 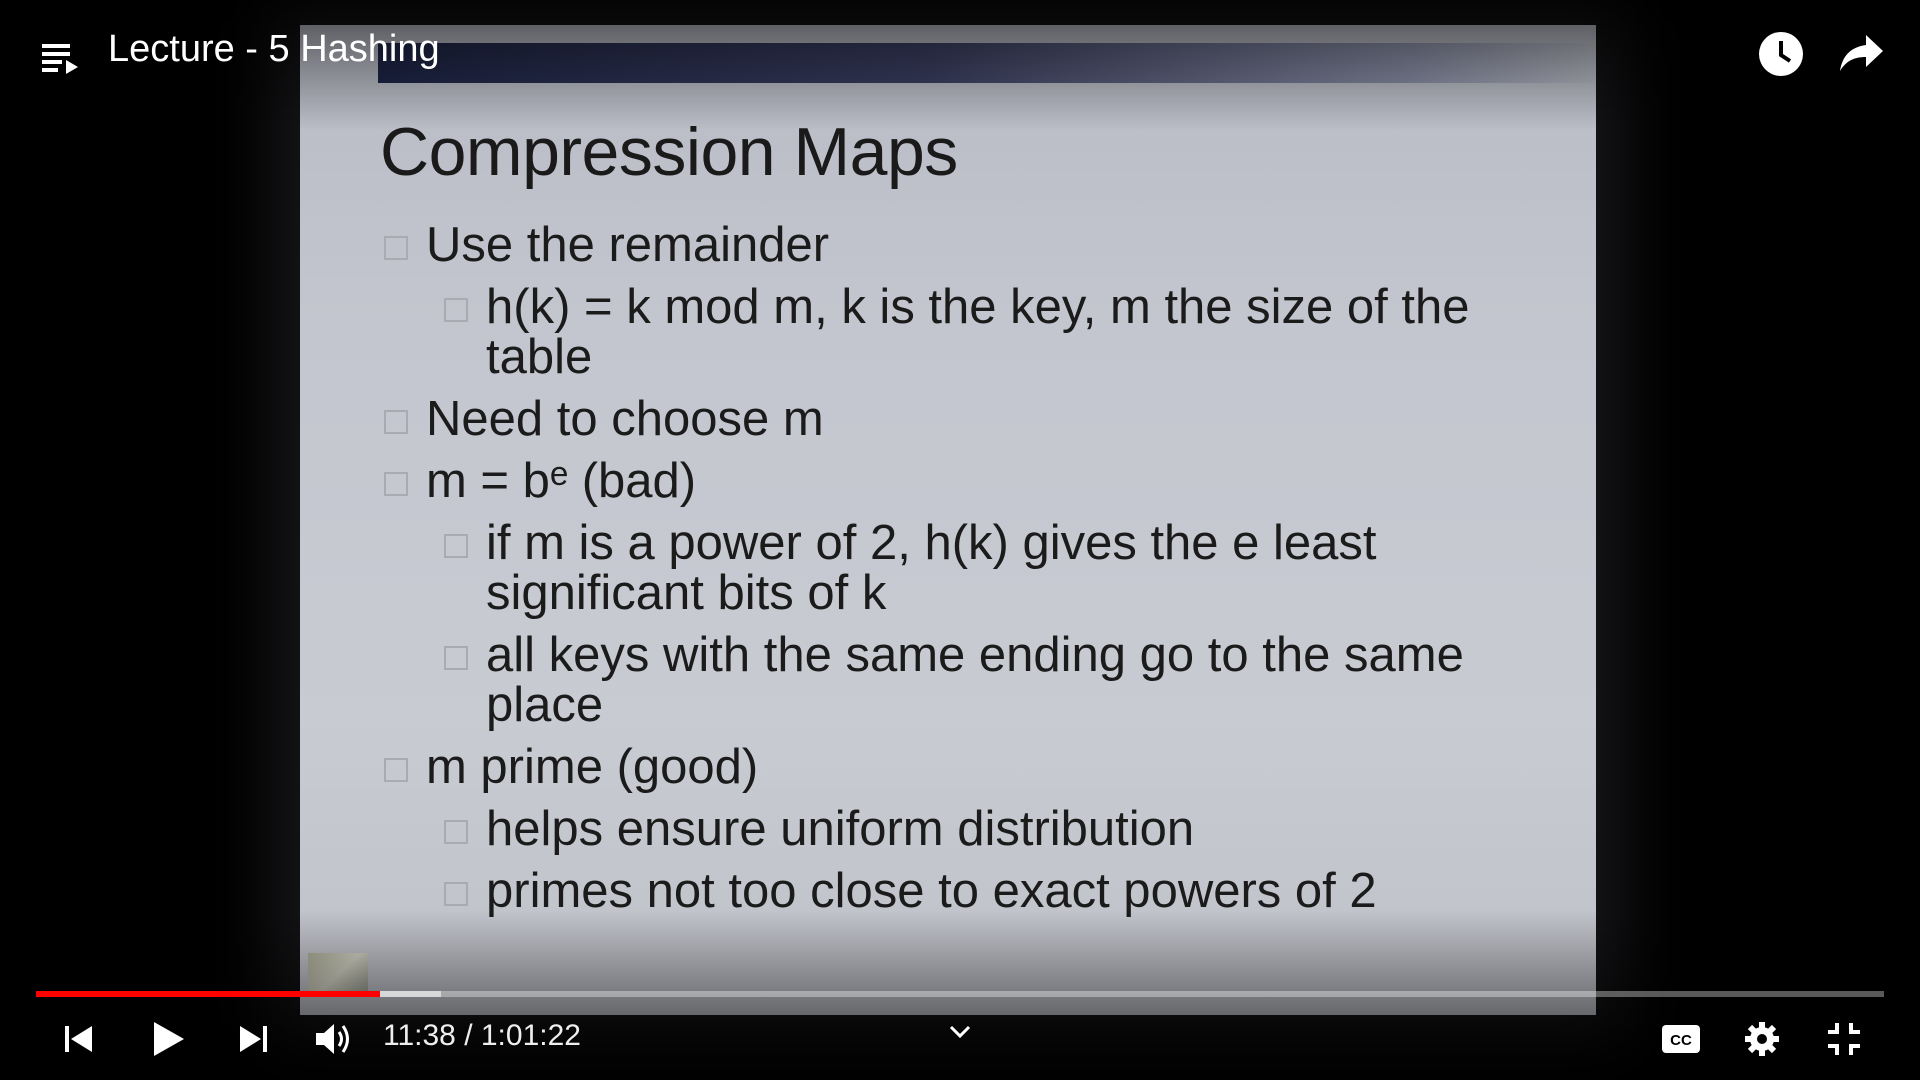 I want to click on current-time: 11:38, so click(x=419, y=1035).